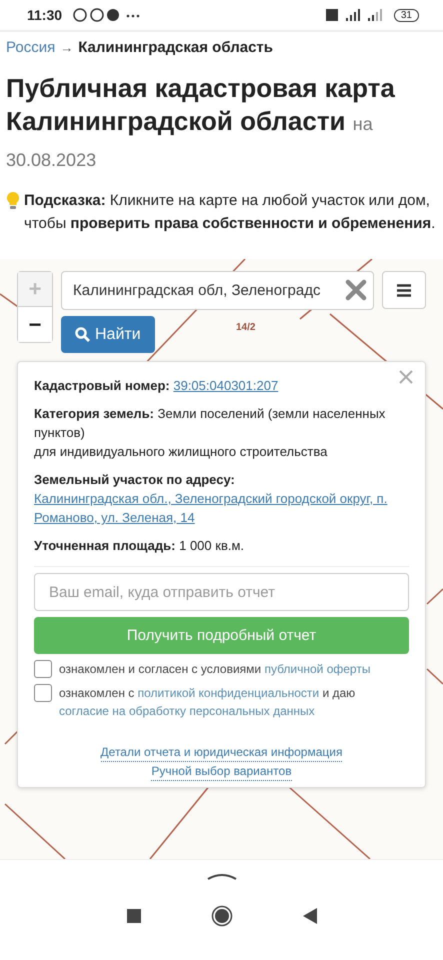  I want to click on breadcrumb-current: Калининградская область, so click(175, 47).